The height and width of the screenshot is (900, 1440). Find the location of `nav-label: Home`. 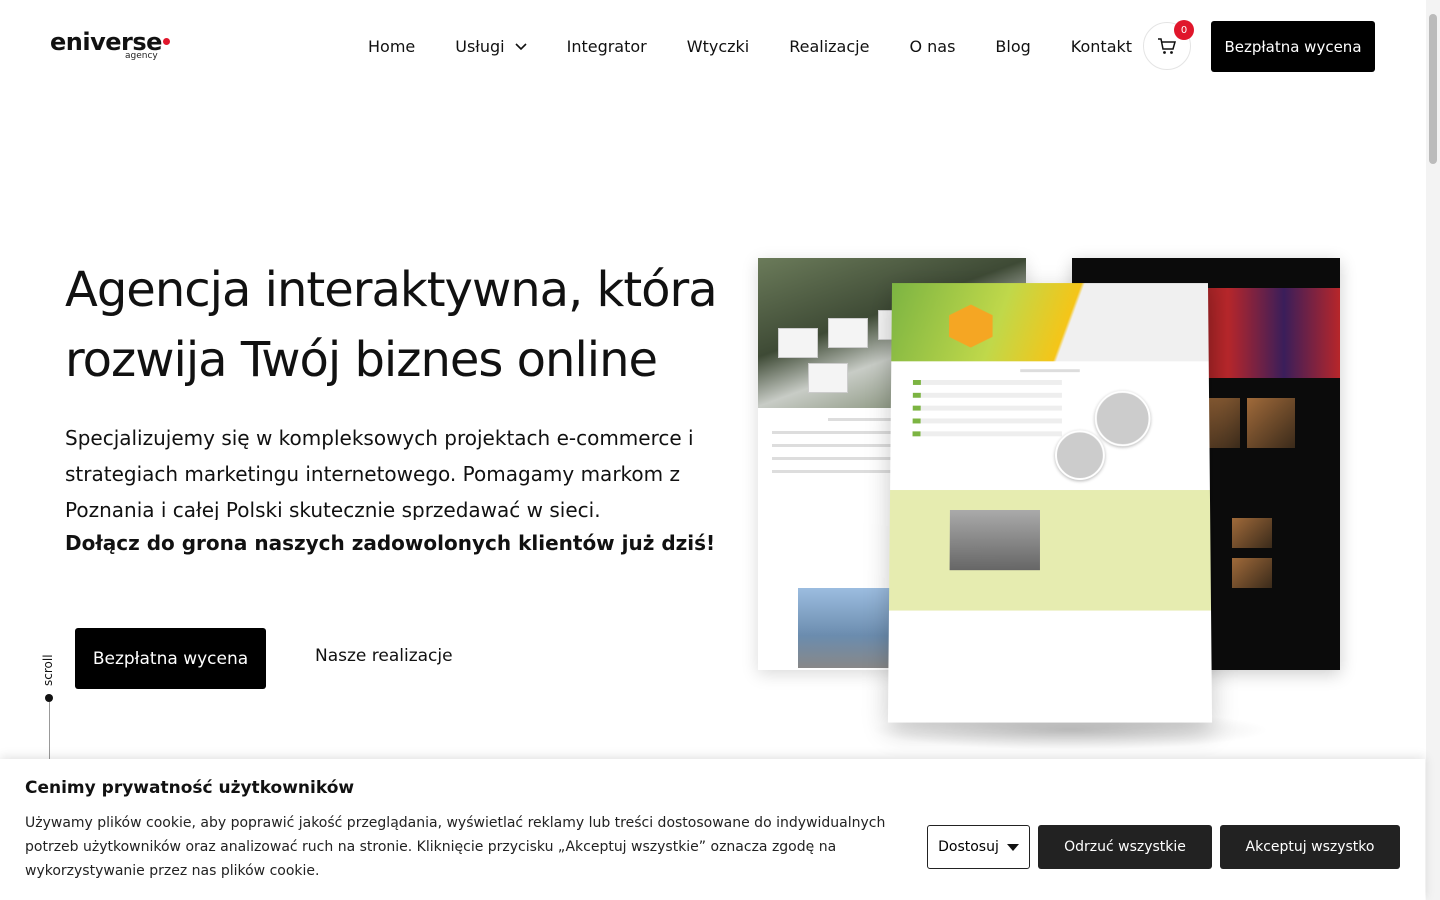

nav-label: Home is located at coordinates (392, 46).